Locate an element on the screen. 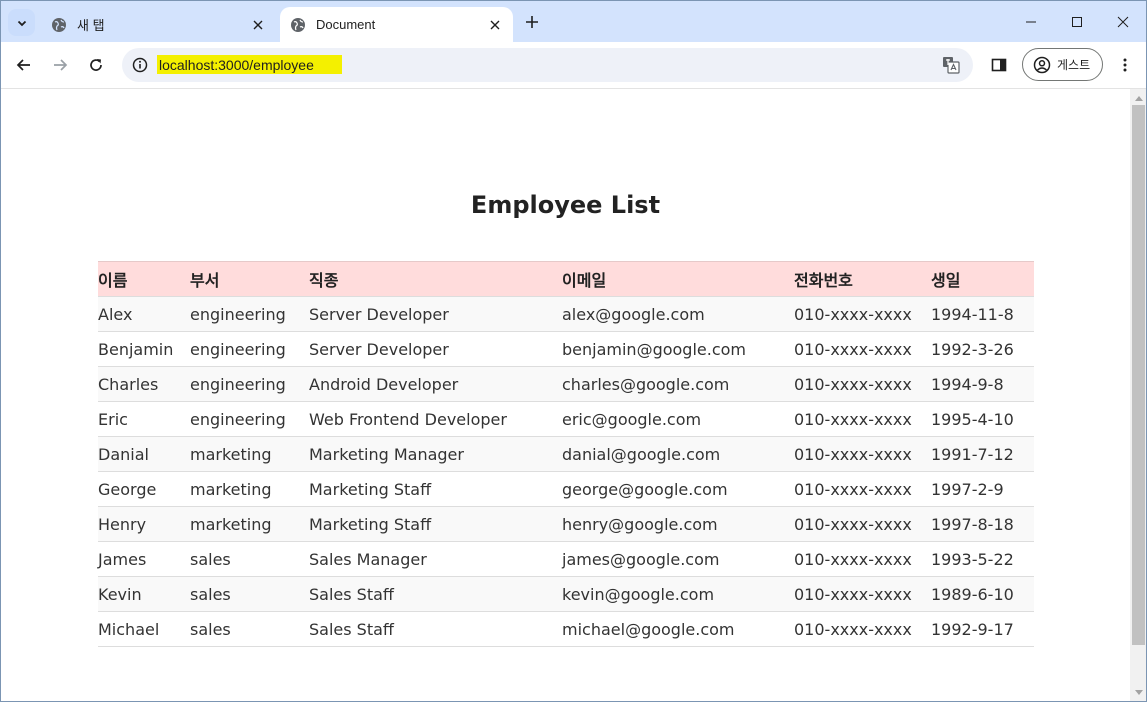 The image size is (1147, 702). name-cell: Eric is located at coordinates (144, 419).